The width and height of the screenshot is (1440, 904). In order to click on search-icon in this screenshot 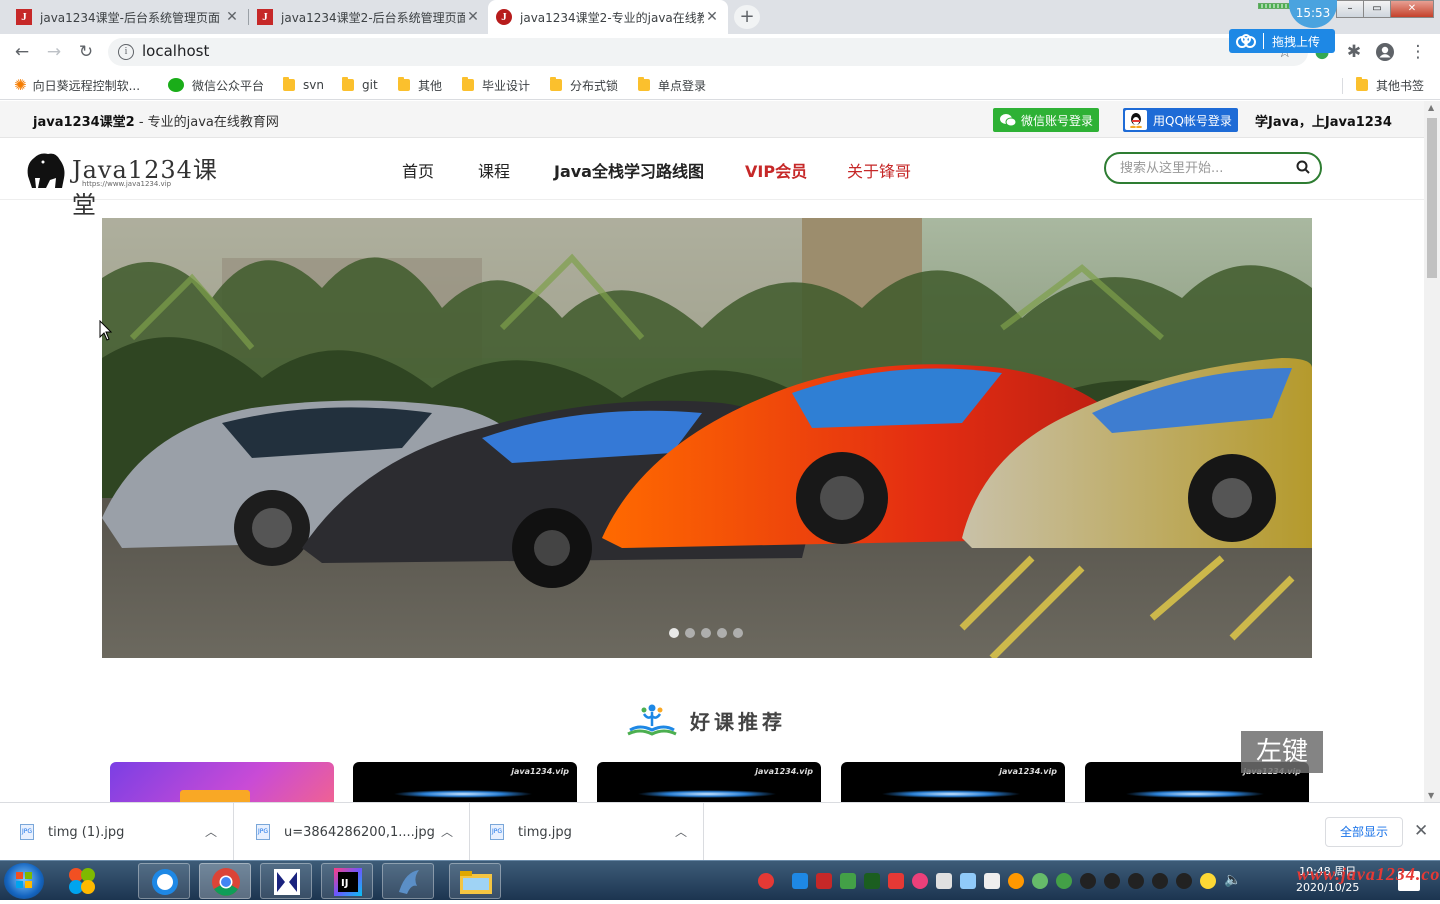, I will do `click(1303, 167)`.